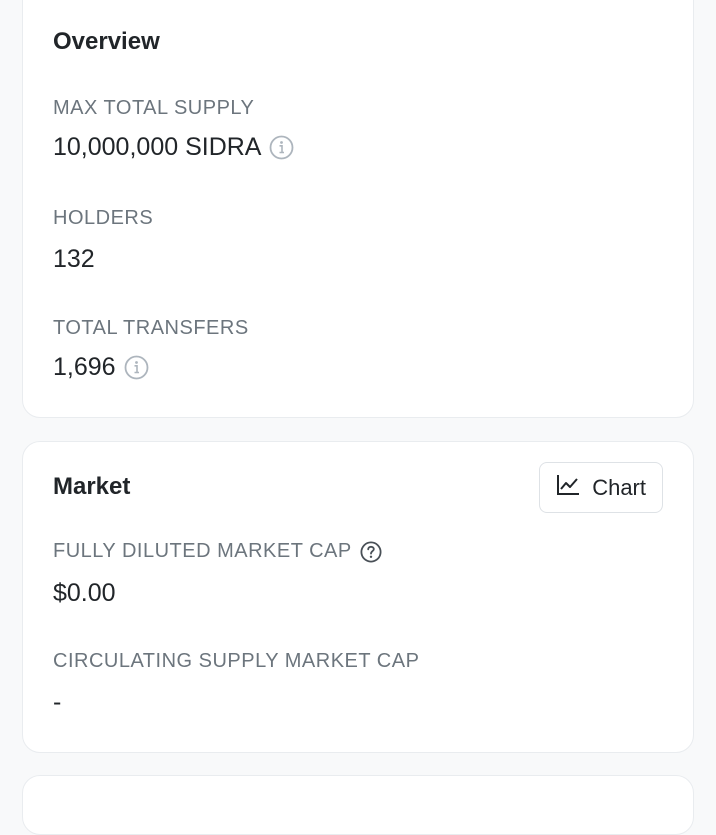 Image resolution: width=716 pixels, height=835 pixels. Describe the element at coordinates (74, 259) in the screenshot. I see `holders-value: 132` at that location.